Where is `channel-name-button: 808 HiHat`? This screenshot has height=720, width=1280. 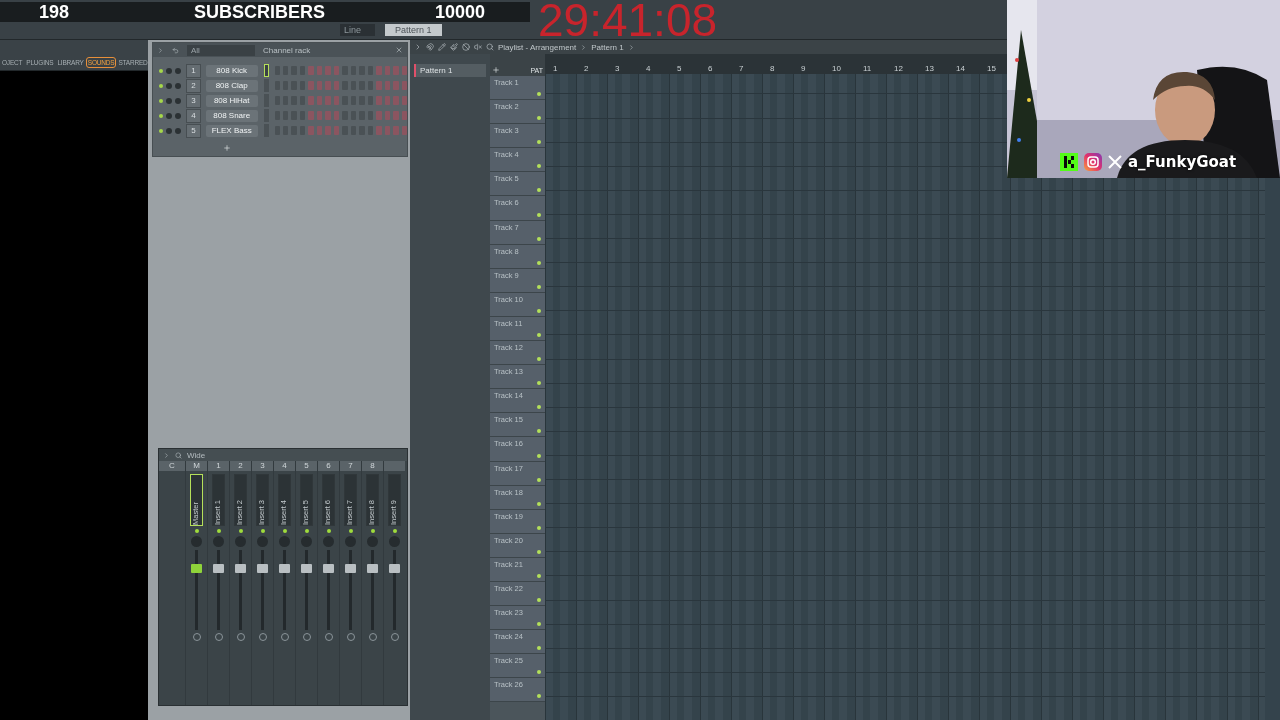 channel-name-button: 808 HiHat is located at coordinates (231, 100).